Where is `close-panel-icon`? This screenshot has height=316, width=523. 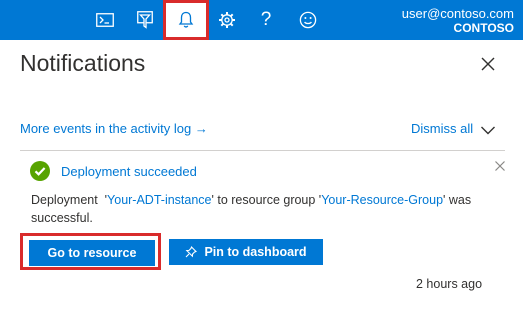 close-panel-icon is located at coordinates (488, 64).